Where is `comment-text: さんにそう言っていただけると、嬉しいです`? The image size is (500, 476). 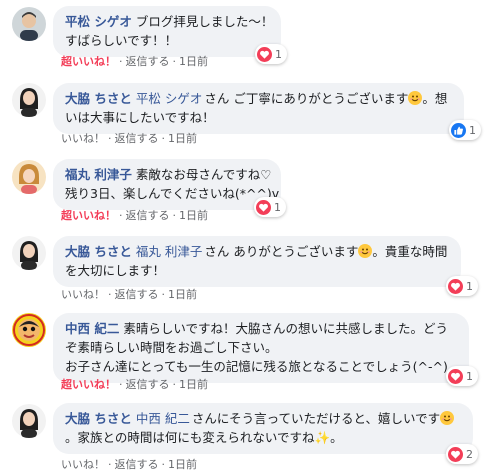 comment-text: さんにそう言っていただけると、嬉しいです is located at coordinates (316, 418).